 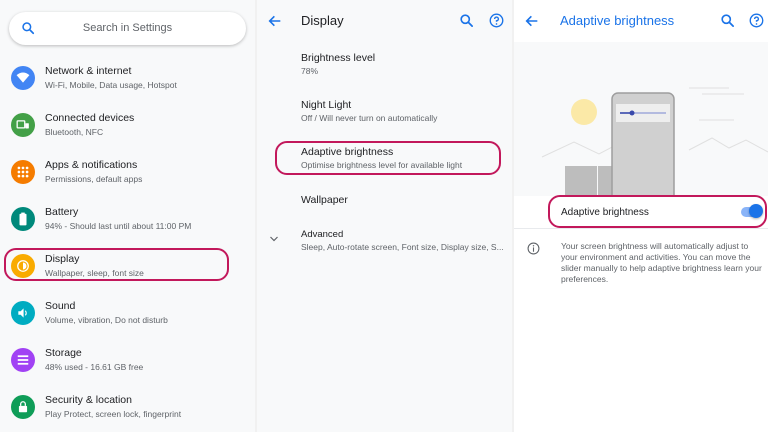 What do you see at coordinates (326, 105) in the screenshot?
I see `display-item-title: Night Light` at bounding box center [326, 105].